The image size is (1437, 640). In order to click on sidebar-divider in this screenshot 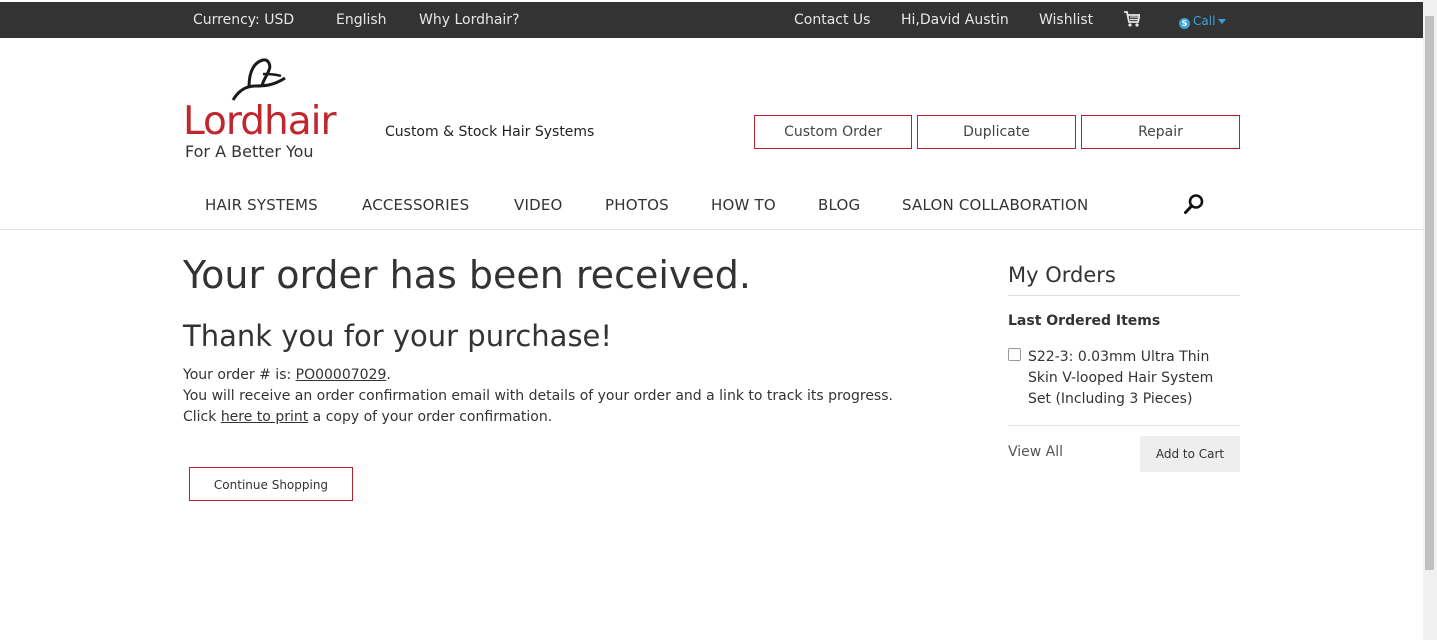, I will do `click(1124, 295)`.